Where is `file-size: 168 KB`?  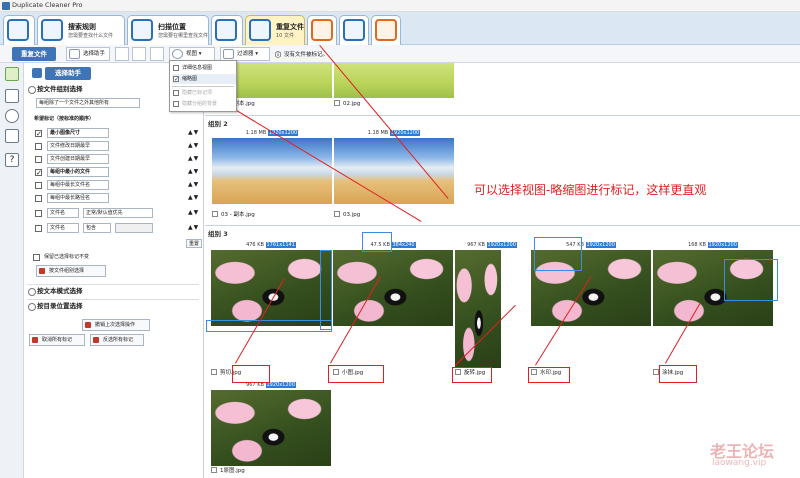
file-size: 168 KB is located at coordinates (697, 245).